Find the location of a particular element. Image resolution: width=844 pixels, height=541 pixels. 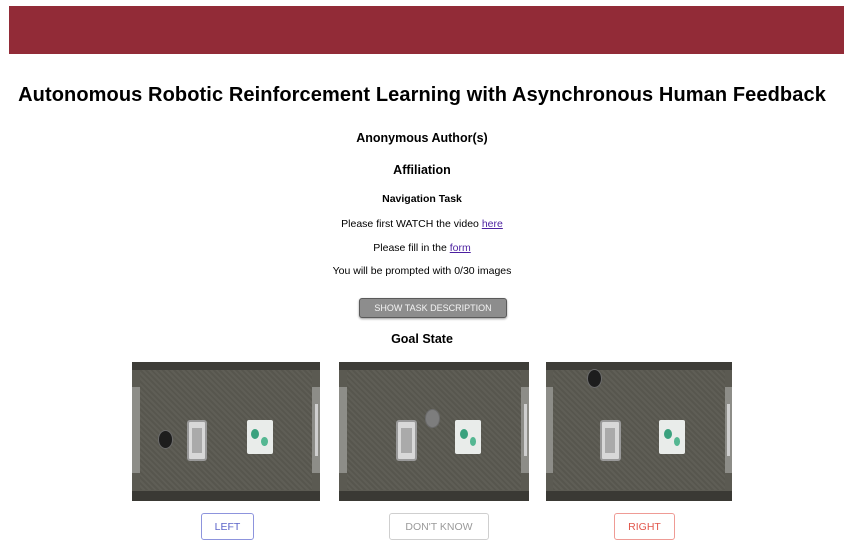

right-option-image is located at coordinates (639, 431).